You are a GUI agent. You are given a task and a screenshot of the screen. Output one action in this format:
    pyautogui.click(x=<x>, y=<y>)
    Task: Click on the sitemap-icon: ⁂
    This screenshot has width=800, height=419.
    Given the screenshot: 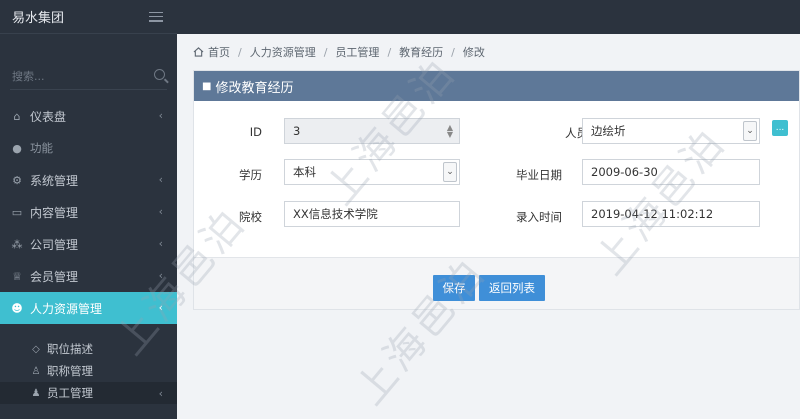 What is the action you would take?
    pyautogui.click(x=17, y=244)
    